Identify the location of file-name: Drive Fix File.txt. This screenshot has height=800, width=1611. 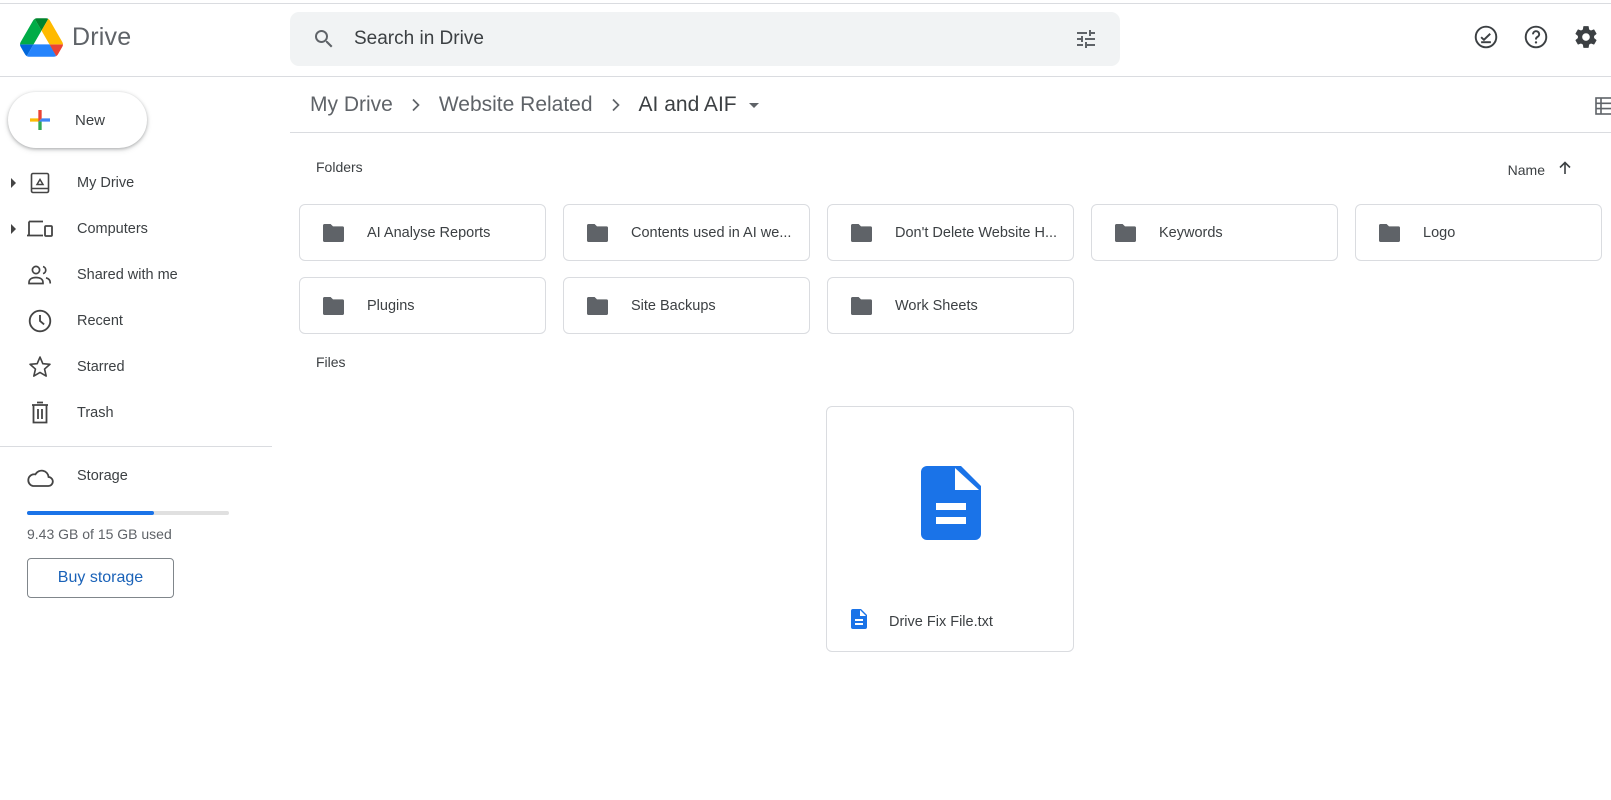
(941, 621).